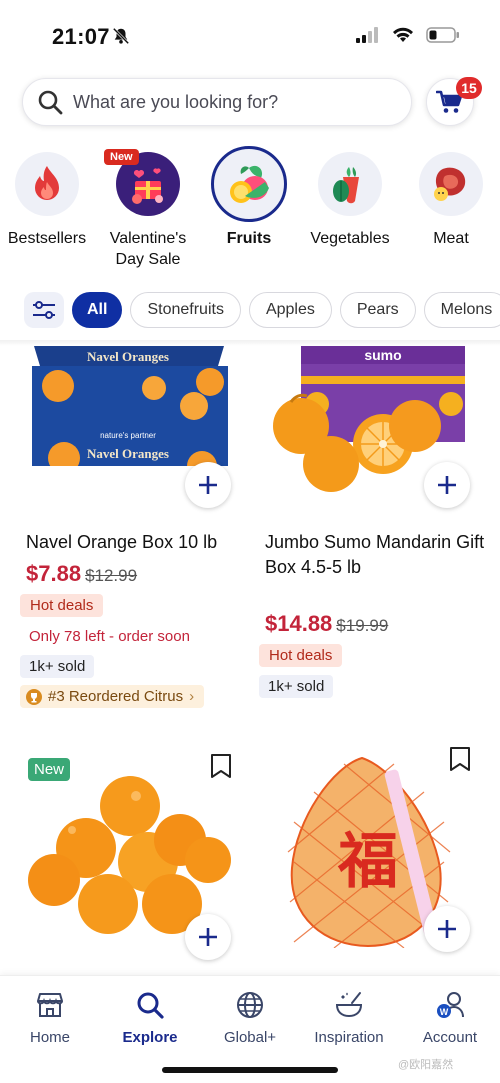 The height and width of the screenshot is (1083, 500). I want to click on price-row: $7.88 $12.99, so click(81, 574).